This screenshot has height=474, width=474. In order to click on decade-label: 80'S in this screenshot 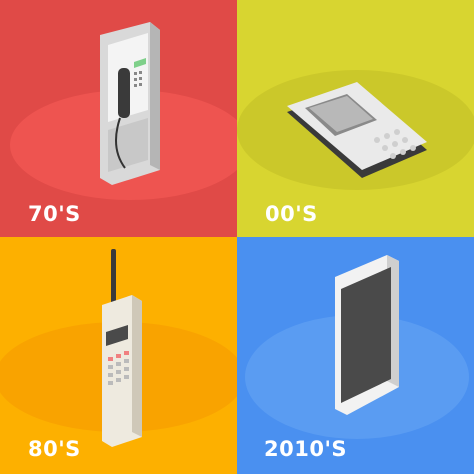, I will do `click(54, 449)`.